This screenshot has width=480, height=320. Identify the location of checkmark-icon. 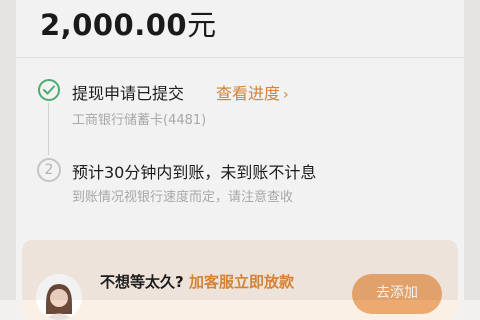
(49, 90).